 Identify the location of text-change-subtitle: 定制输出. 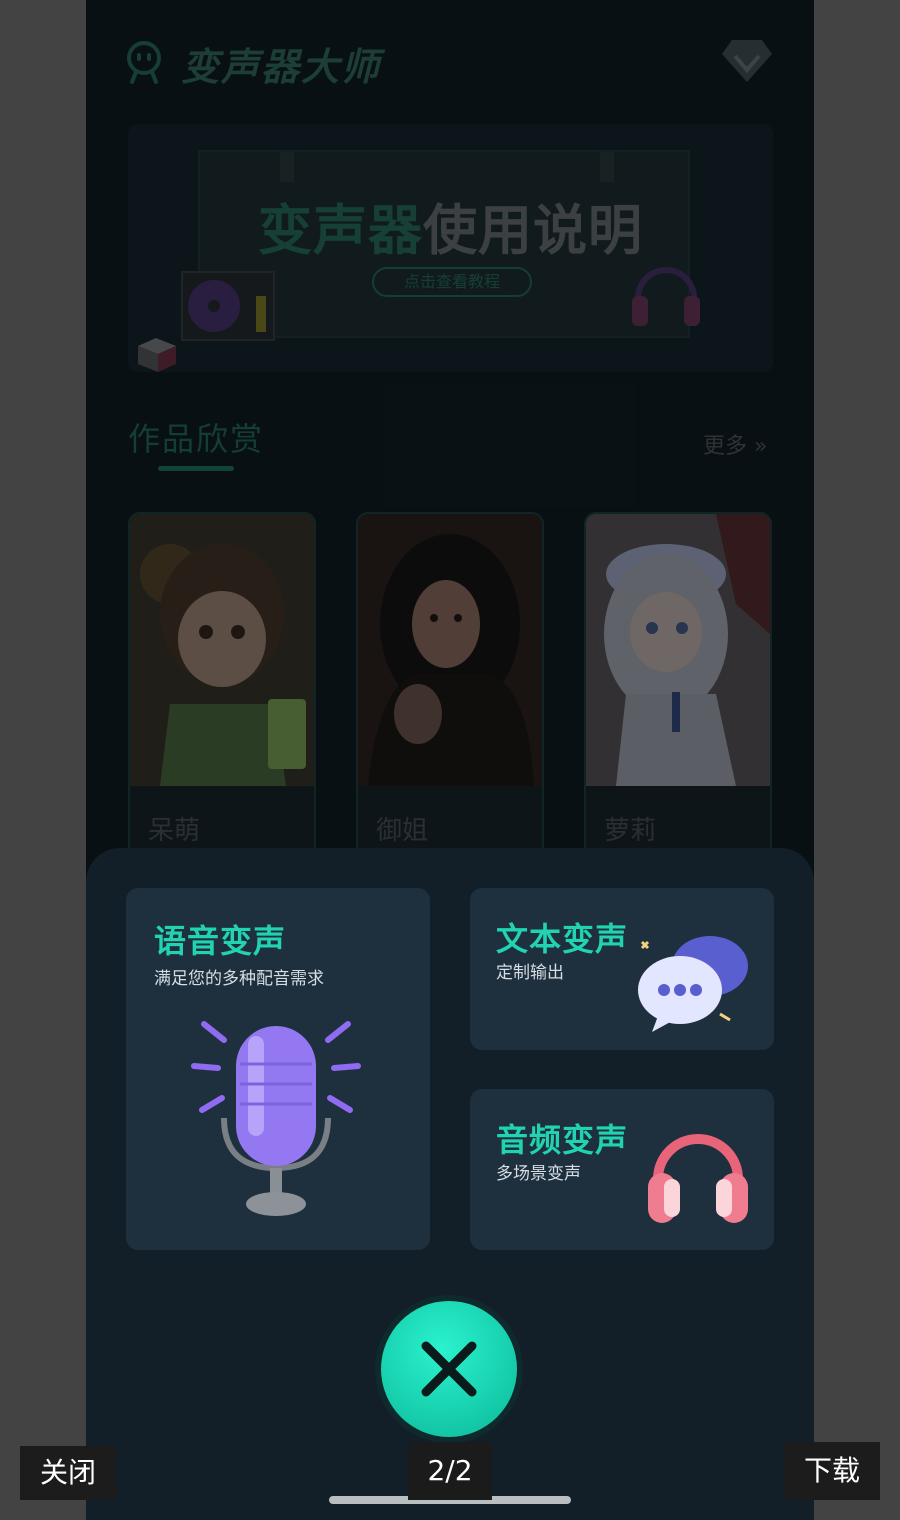
(530, 973).